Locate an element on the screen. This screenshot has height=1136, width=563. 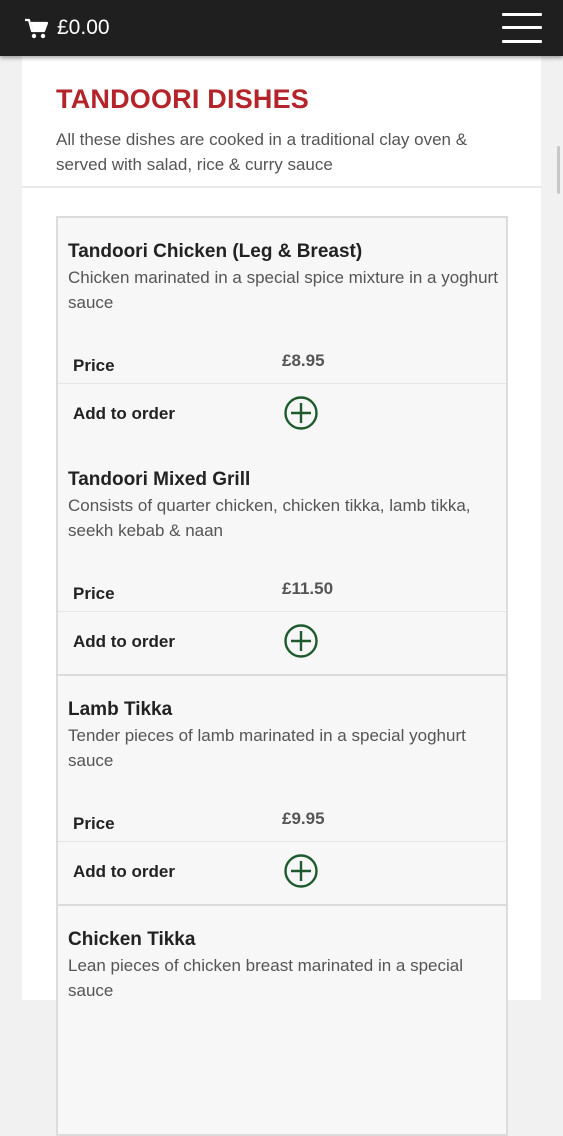
price-row: Price £8.95 is located at coordinates (282, 360).